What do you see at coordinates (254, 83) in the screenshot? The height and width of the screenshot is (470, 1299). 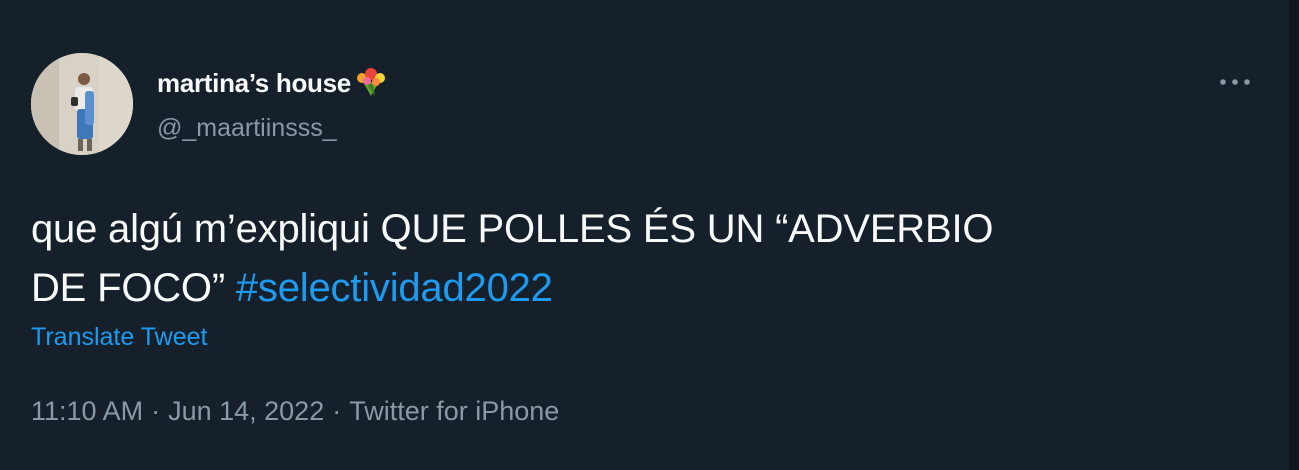 I see `display-name: martina’s house` at bounding box center [254, 83].